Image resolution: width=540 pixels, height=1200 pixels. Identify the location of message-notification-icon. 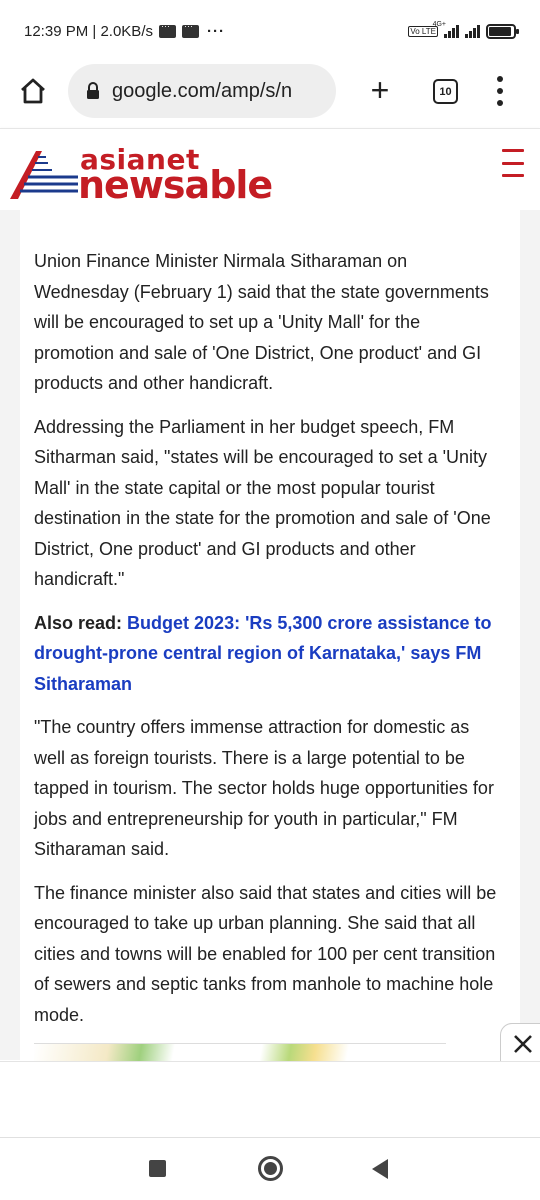
(167, 29).